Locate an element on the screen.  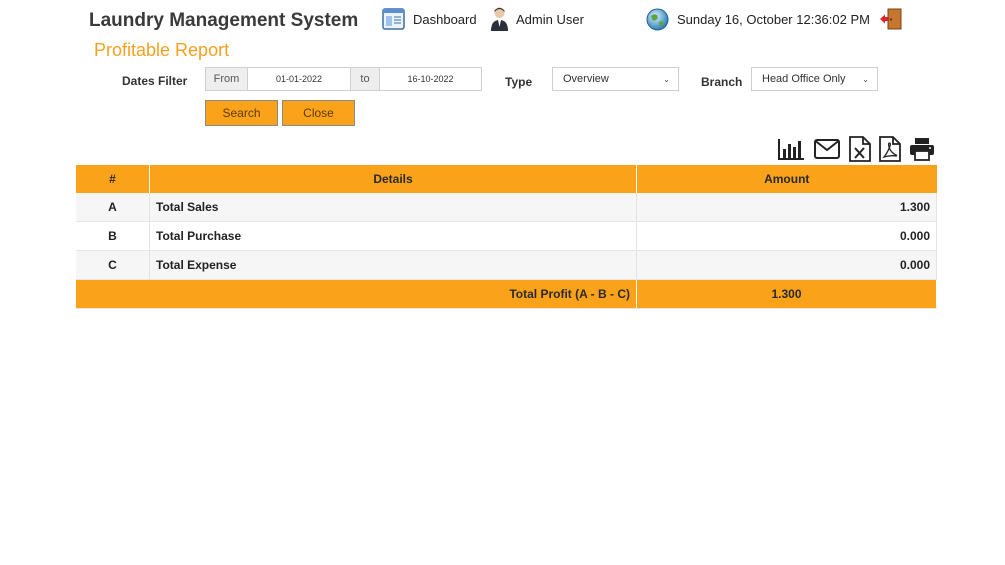
type-select-value: Overview is located at coordinates (586, 79).